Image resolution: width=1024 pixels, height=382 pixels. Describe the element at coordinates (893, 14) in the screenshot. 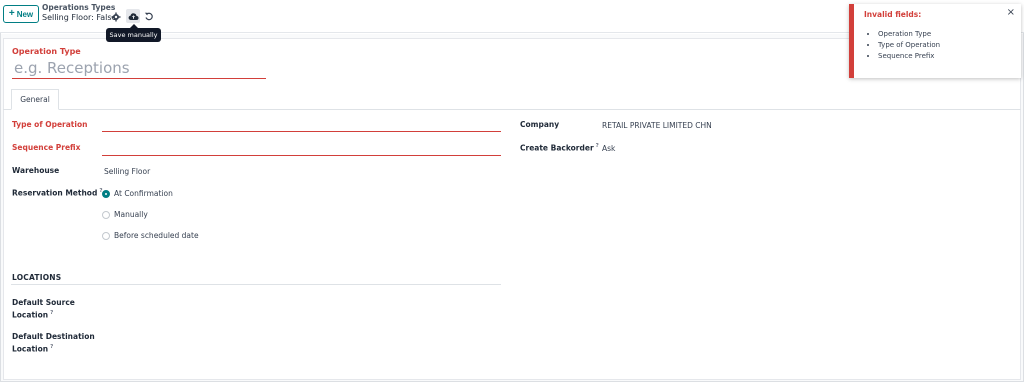

I see `notification-title: Invalid fields:` at that location.